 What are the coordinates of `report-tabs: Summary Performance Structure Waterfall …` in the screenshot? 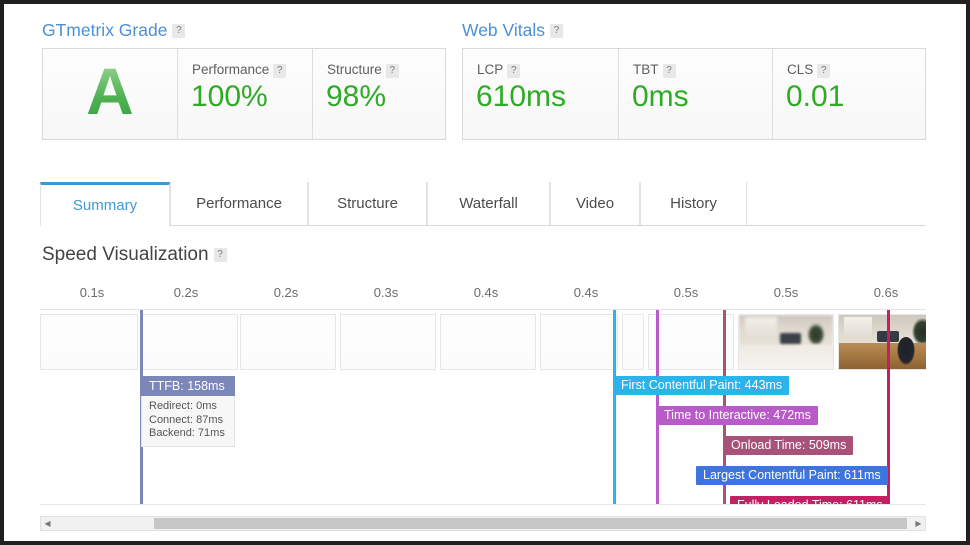 It's located at (483, 204).